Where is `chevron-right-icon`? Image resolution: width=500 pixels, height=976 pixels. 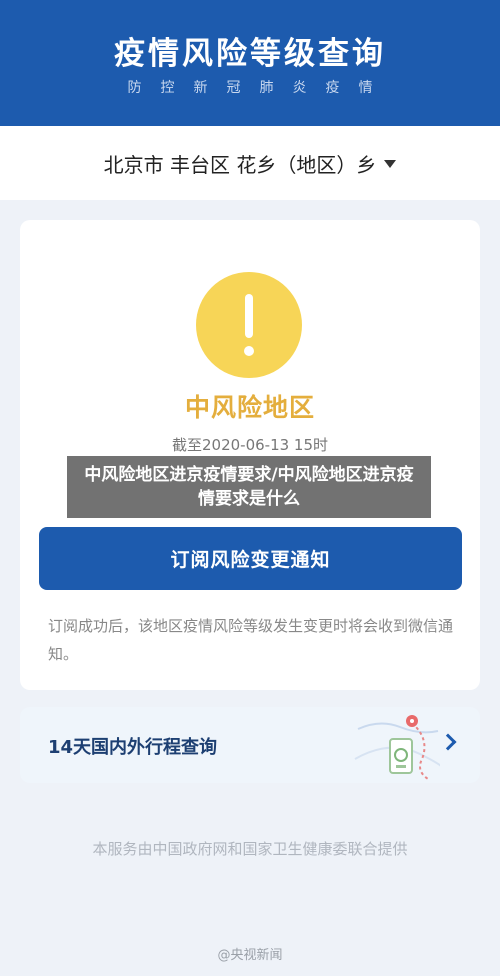 chevron-right-icon is located at coordinates (448, 742).